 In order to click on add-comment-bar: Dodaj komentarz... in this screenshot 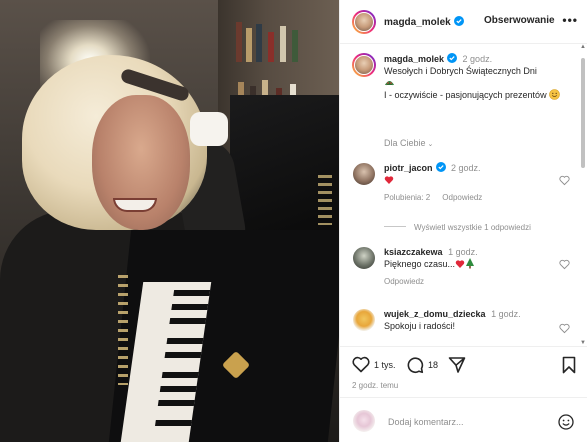, I will do `click(463, 419)`.